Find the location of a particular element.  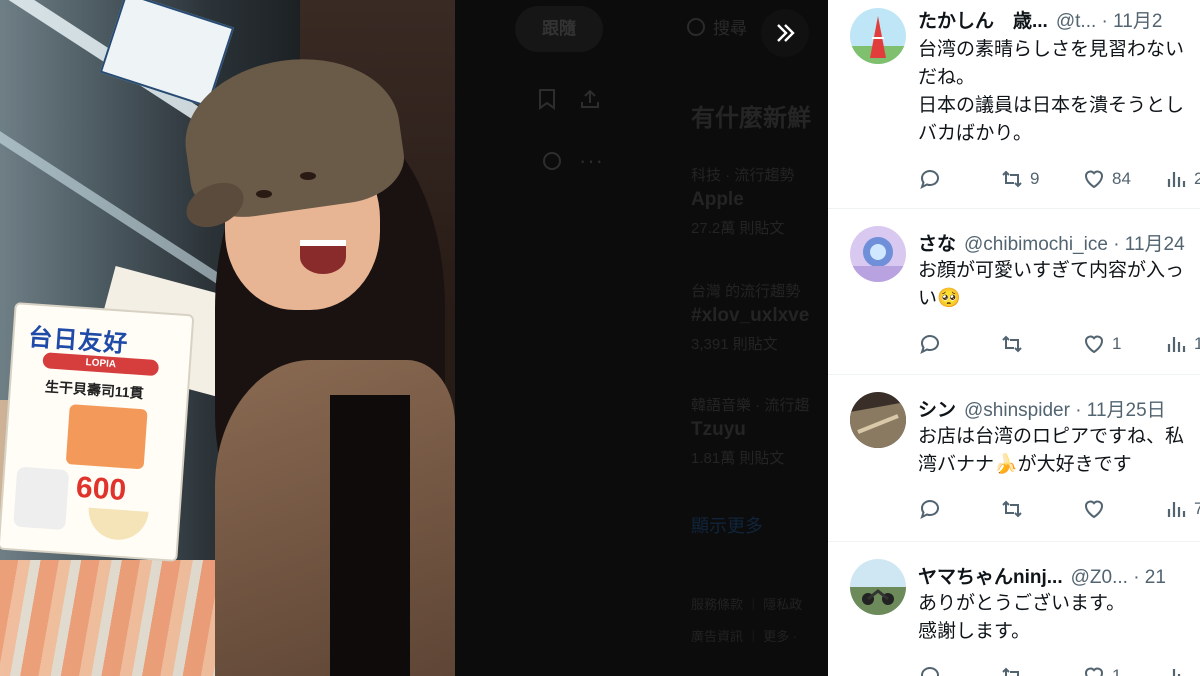

trend-name: Tzuyu is located at coordinates (718, 429).